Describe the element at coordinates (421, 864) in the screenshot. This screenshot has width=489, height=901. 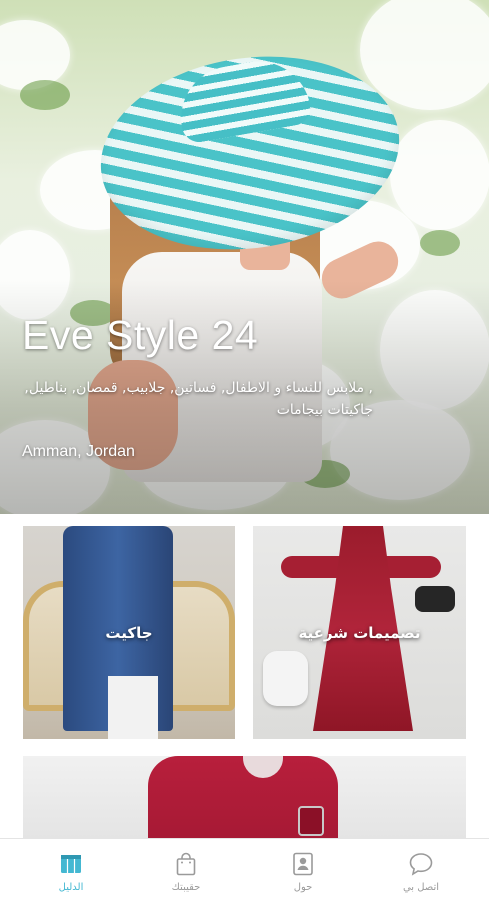
I see `chat-bubble-icon` at that location.